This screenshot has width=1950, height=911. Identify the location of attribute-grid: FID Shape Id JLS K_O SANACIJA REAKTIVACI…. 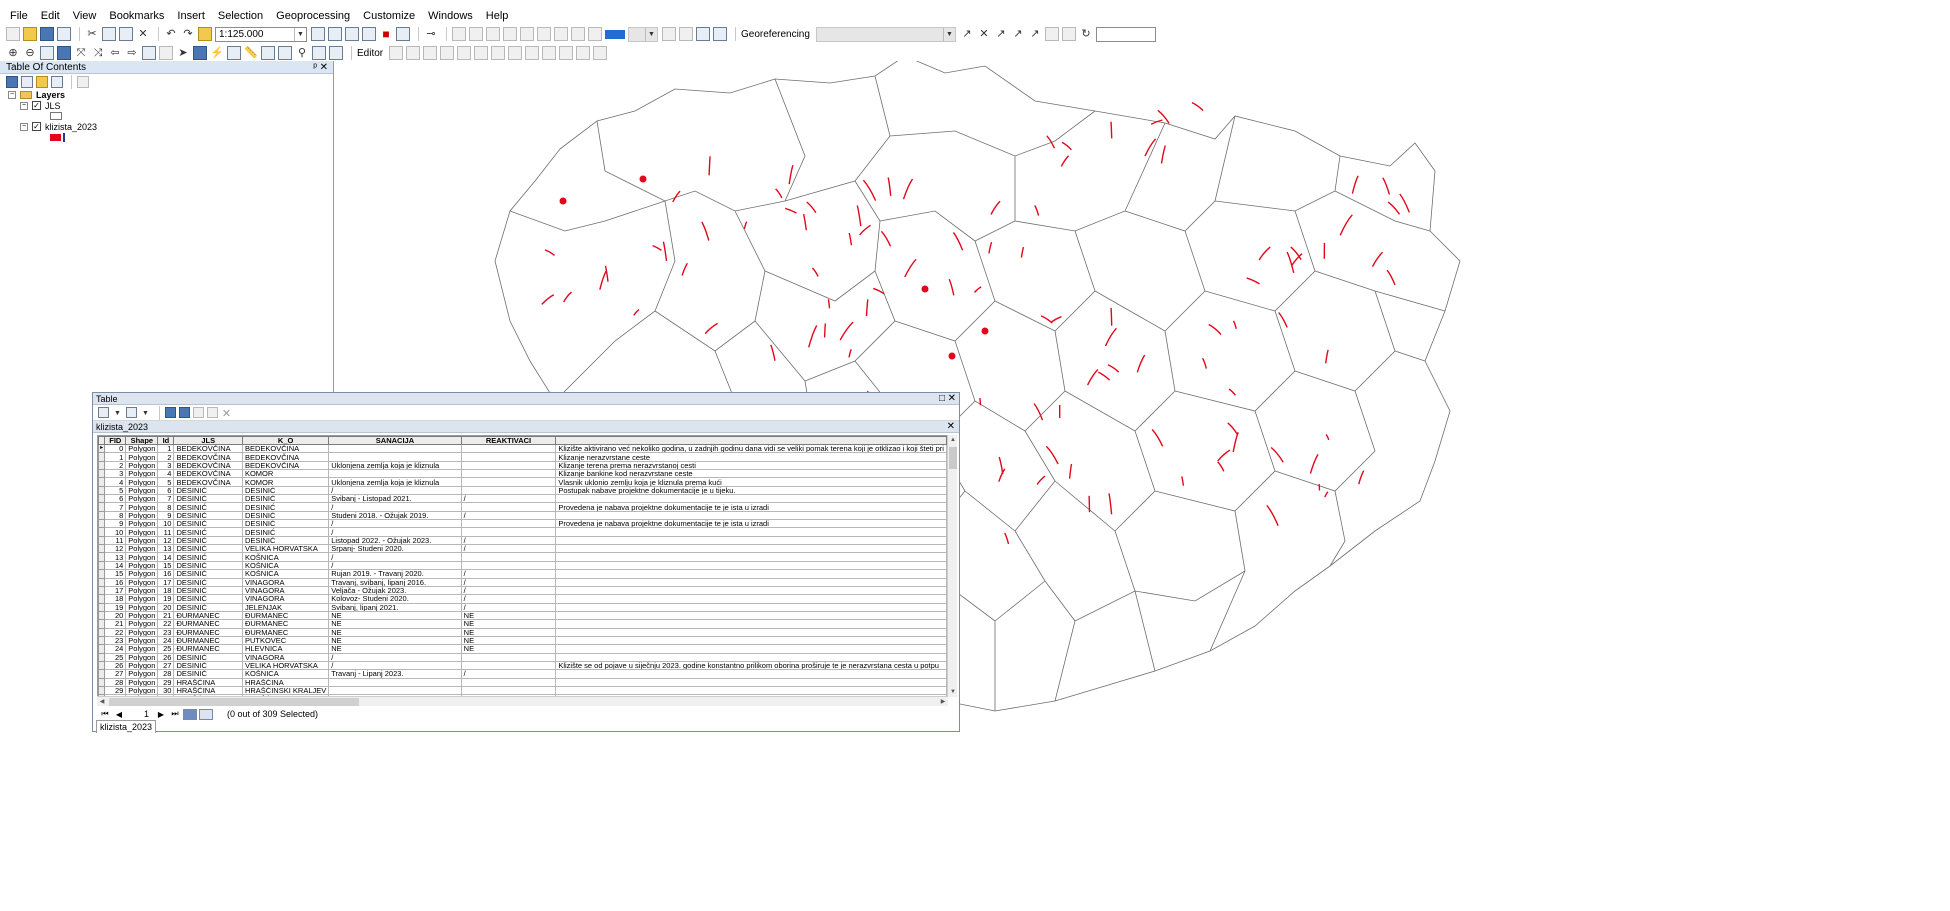
(522, 566).